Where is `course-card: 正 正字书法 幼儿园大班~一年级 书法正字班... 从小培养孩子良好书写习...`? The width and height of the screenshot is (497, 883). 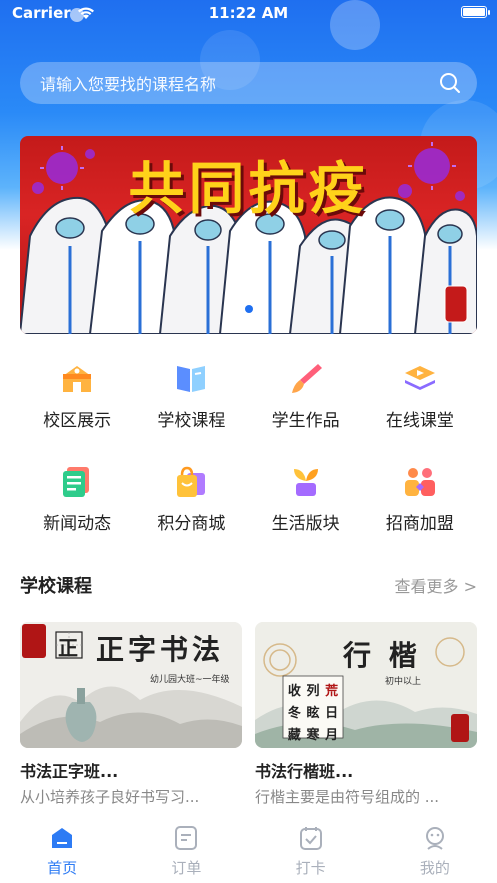 course-card: 正 正字书法 幼儿园大班~一年级 书法正字班... 从小培养孩子良好书写习... is located at coordinates (131, 714).